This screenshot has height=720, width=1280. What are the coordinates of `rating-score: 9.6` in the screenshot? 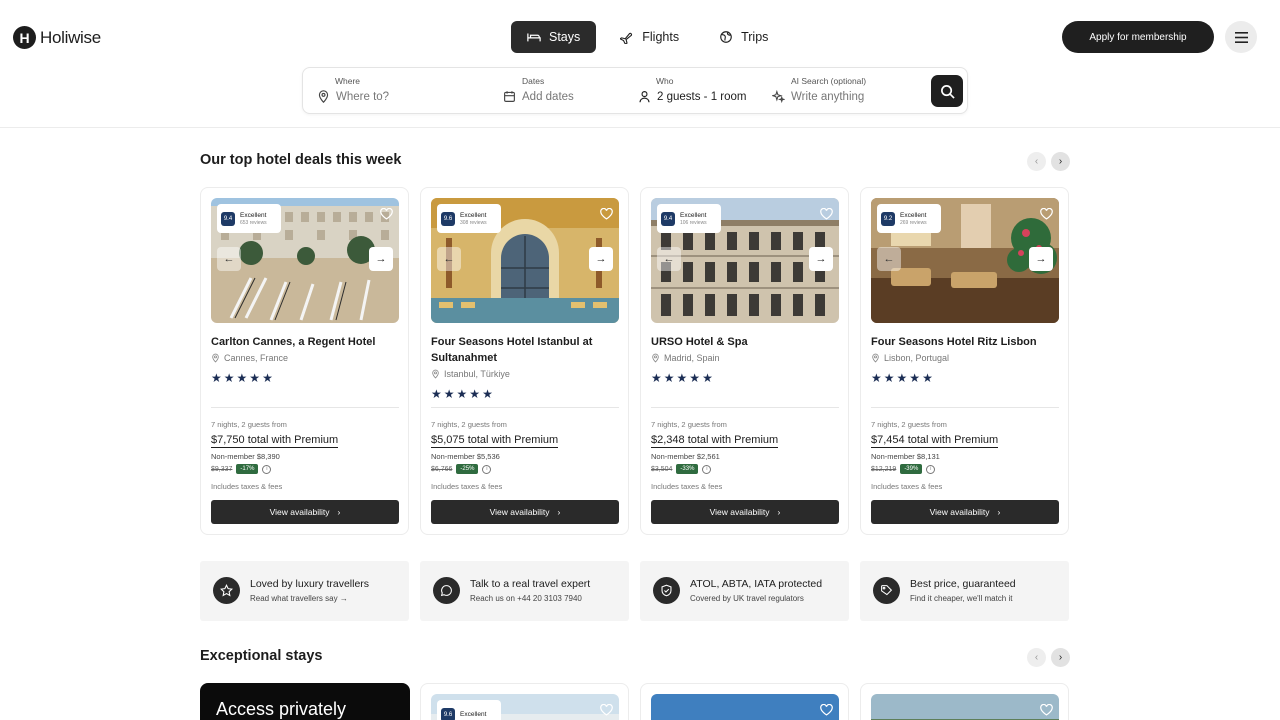 It's located at (448, 713).